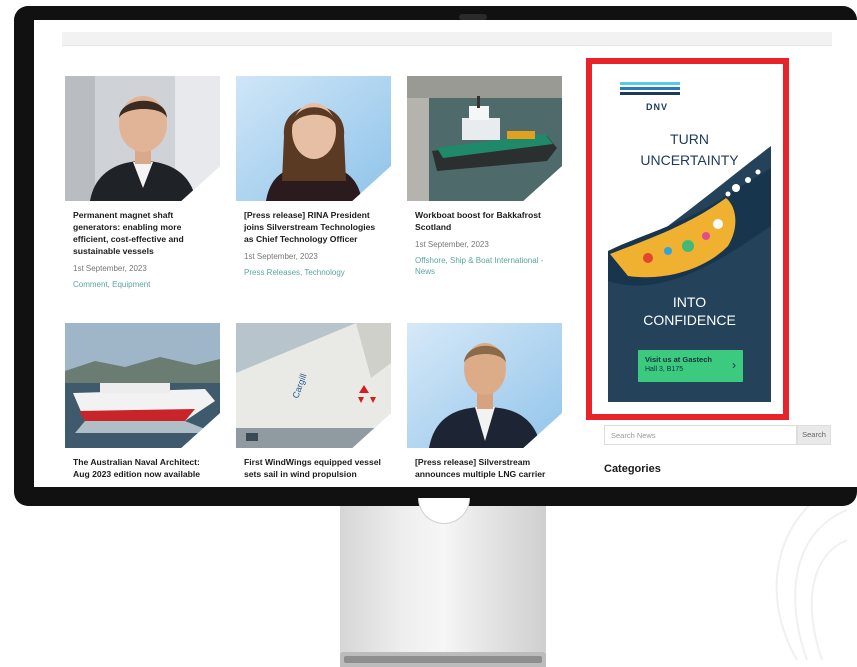 The width and height of the screenshot is (857, 667). Describe the element at coordinates (313, 385) in the screenshot. I see `article-thumbnail: Cargill +` at that location.